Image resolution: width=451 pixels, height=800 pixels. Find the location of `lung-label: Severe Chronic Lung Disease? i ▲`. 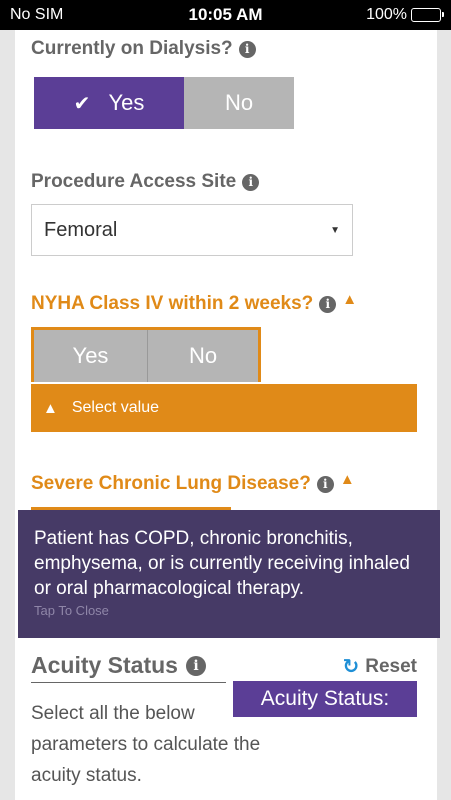

lung-label: Severe Chronic Lung Disease? i ▲ is located at coordinates (193, 482).